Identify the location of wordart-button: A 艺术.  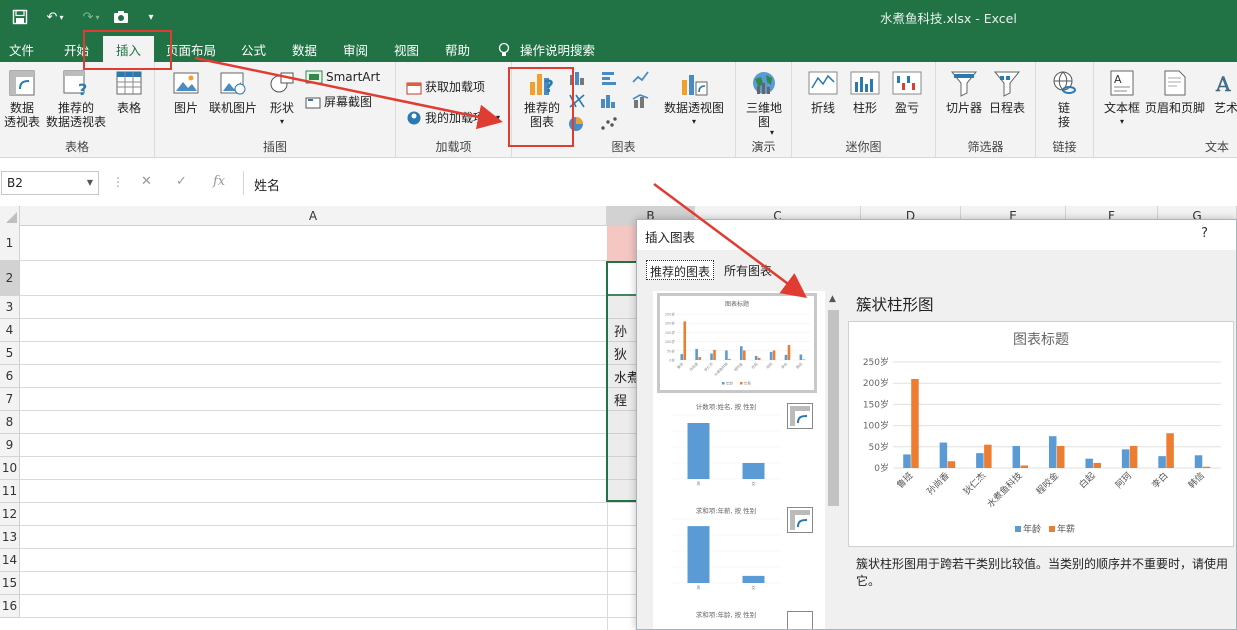
(1224, 91).